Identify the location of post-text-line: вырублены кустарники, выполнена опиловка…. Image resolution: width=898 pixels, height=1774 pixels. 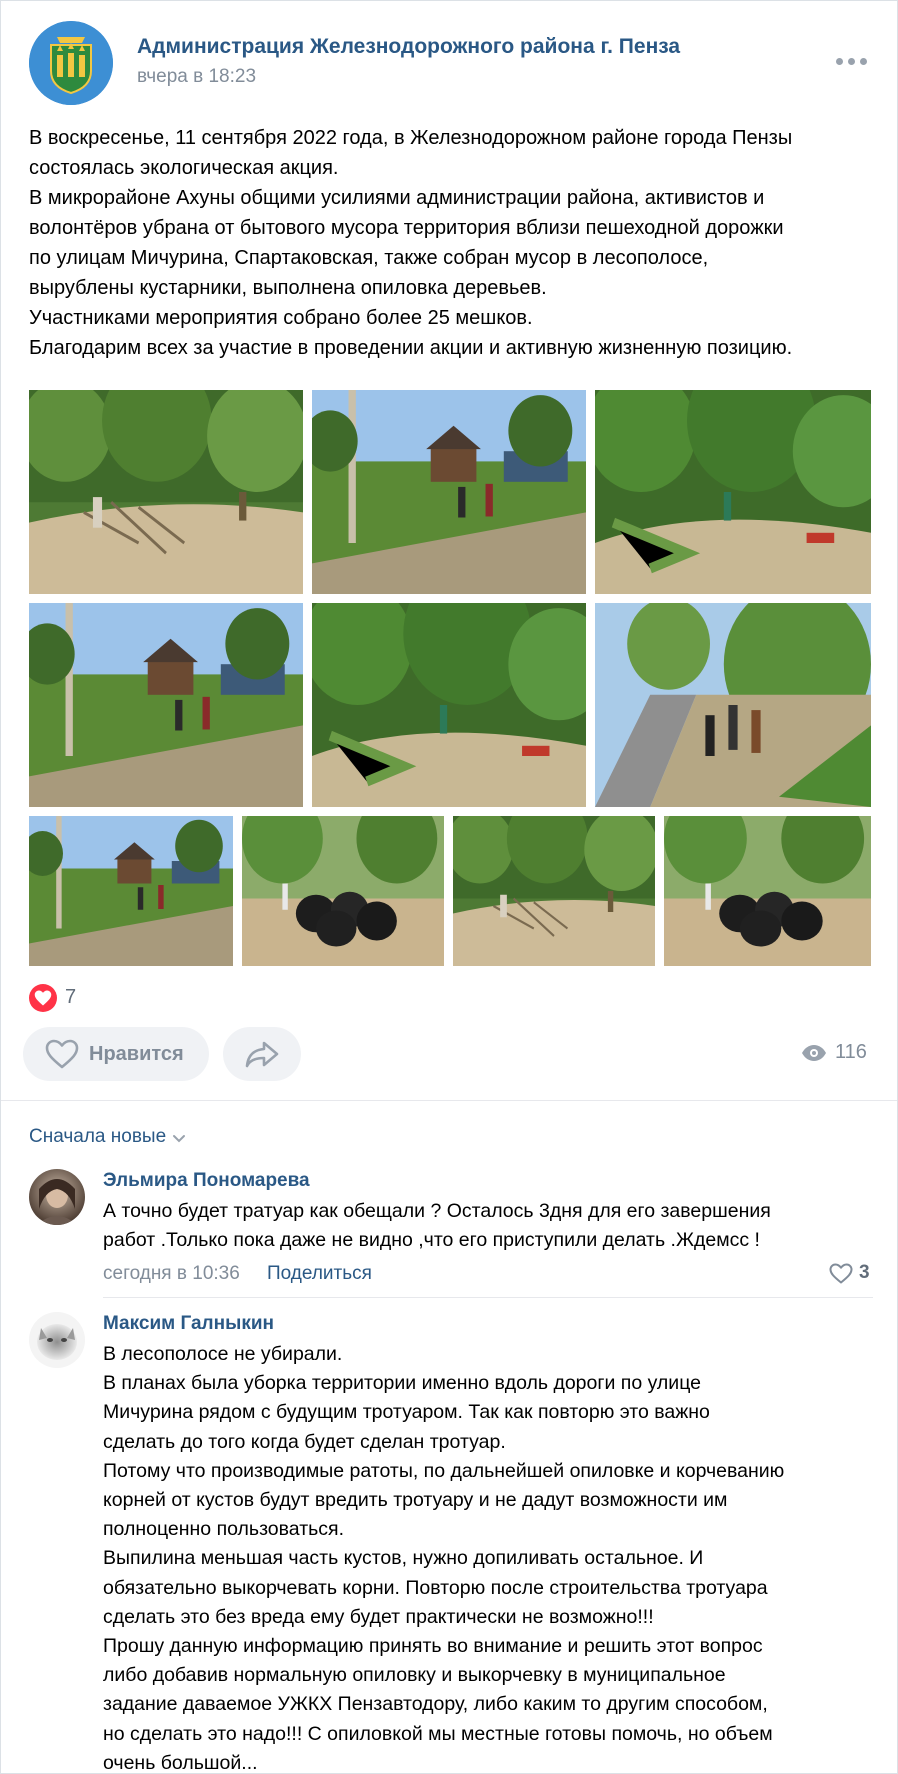
(288, 288).